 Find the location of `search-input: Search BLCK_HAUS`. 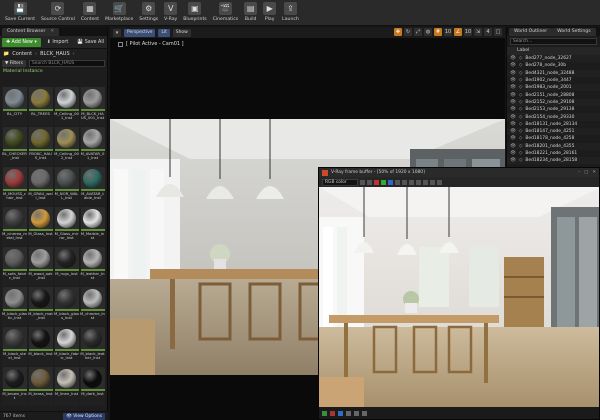

search-input: Search BLCK_HAUS is located at coordinates (66, 63).